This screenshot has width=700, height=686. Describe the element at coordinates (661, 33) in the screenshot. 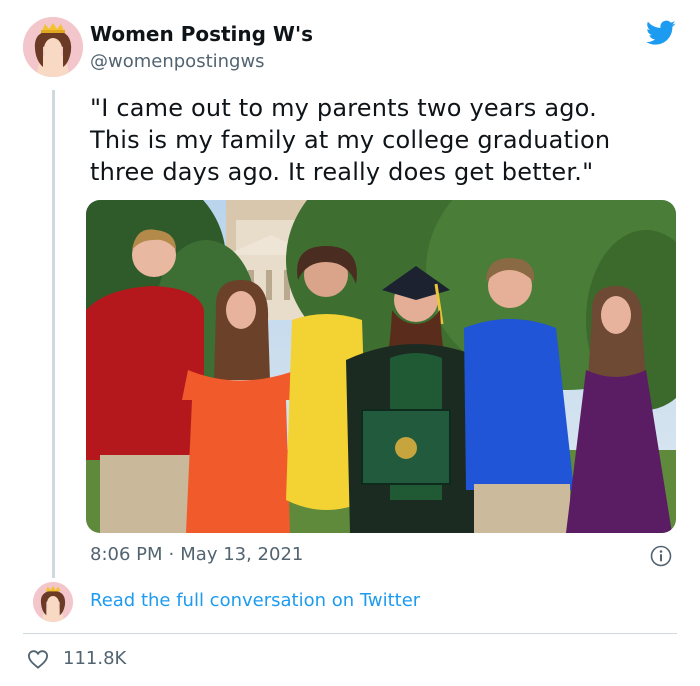

I see `twitter-bird-icon` at that location.